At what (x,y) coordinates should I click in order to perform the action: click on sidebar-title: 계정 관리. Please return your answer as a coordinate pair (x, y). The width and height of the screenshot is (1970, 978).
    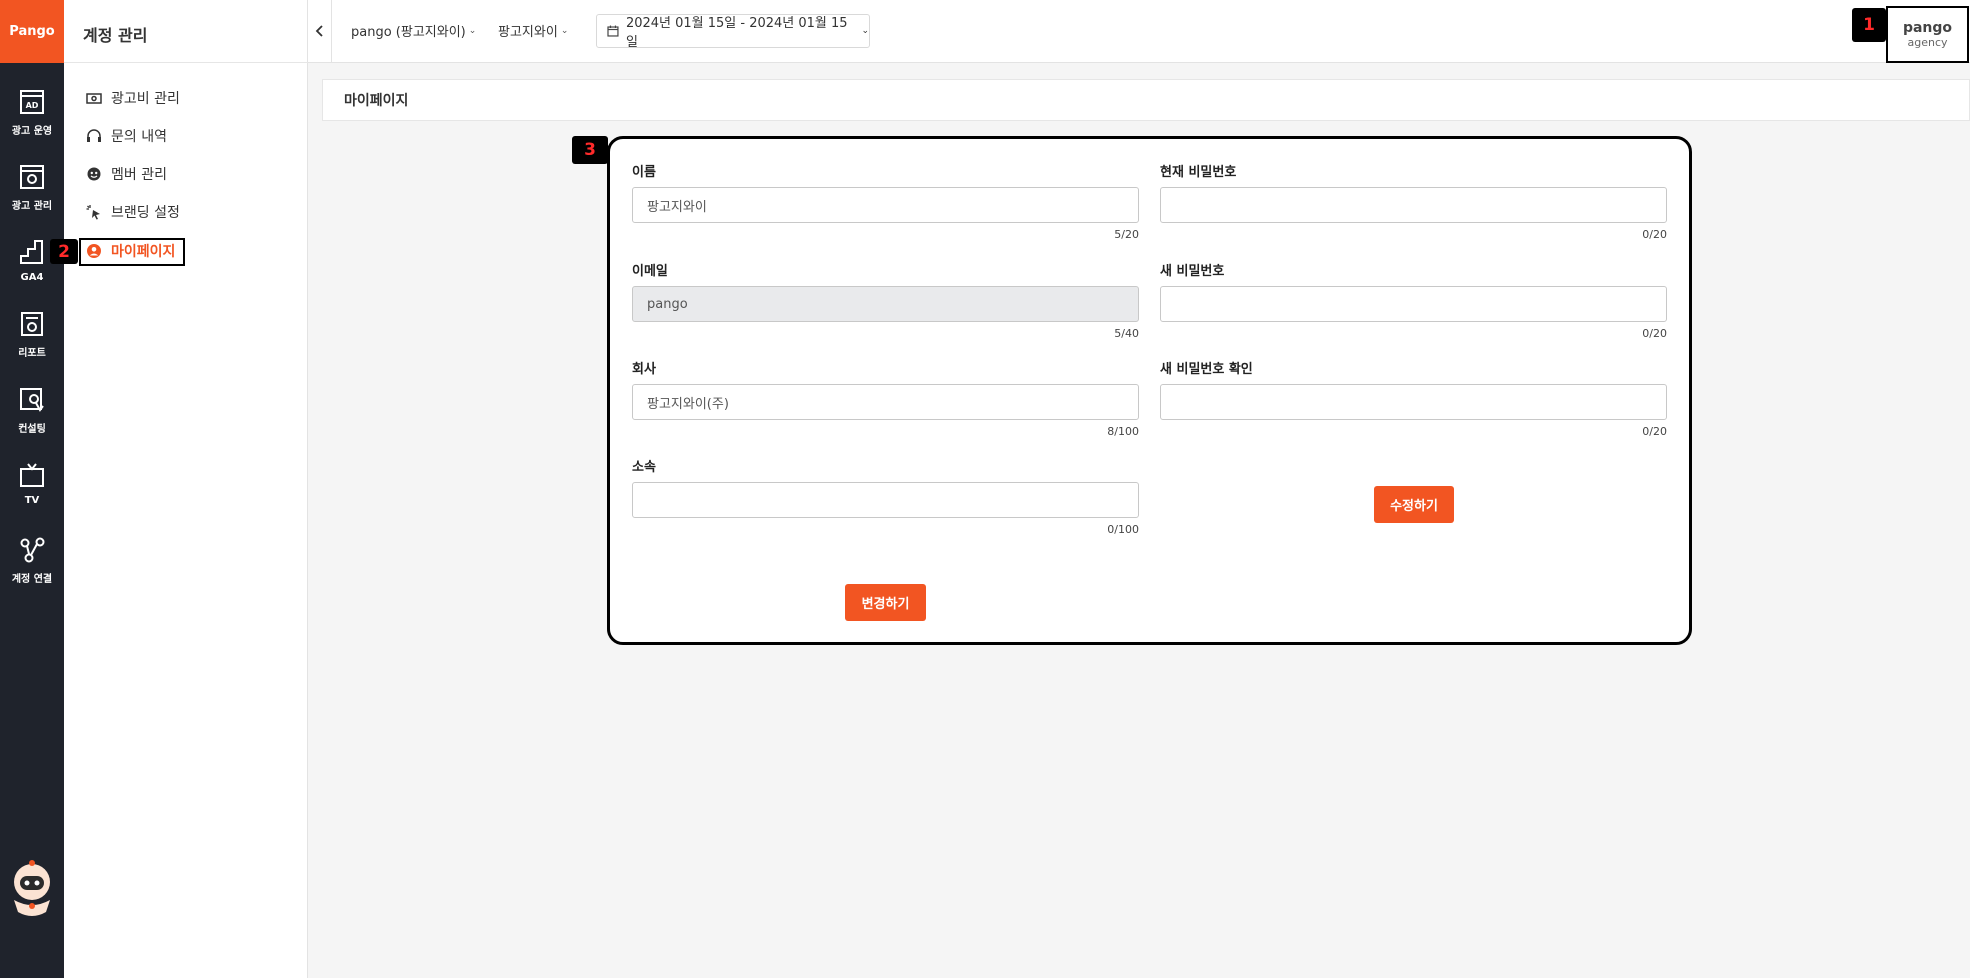
    Looking at the image, I should click on (115, 35).